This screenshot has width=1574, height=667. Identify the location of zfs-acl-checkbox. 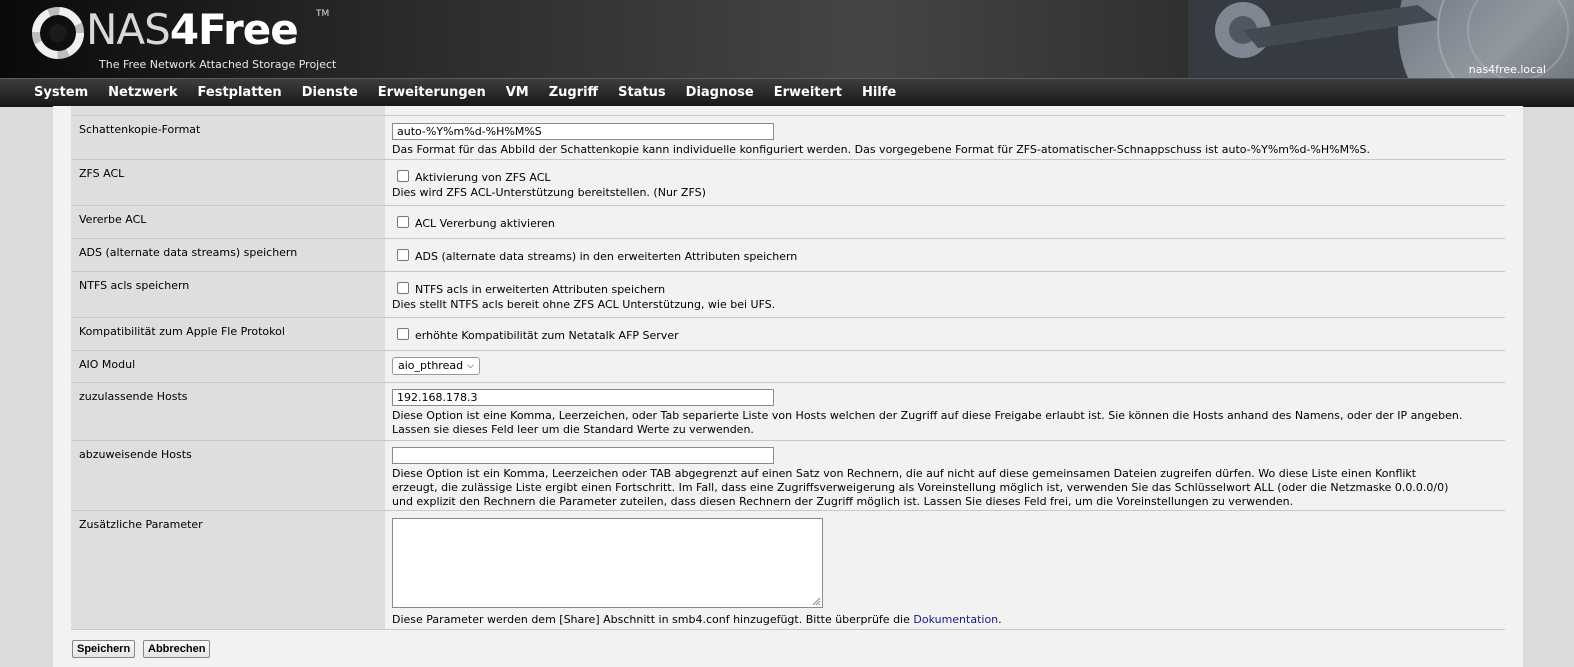
(403, 176).